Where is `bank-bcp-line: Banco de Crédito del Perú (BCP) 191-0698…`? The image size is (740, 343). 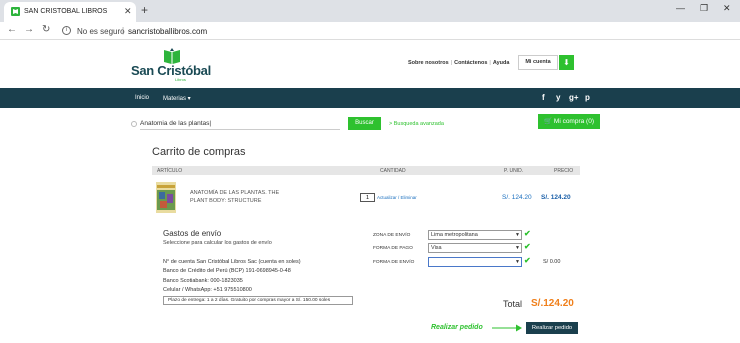
bank-bcp-line: Banco de Crédito del Perú (BCP) 191-0698… is located at coordinates (227, 271).